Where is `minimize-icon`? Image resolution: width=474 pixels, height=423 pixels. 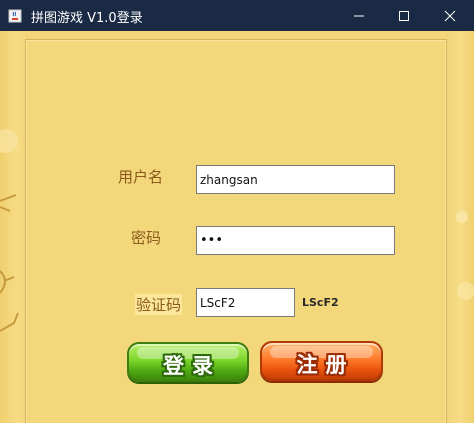 minimize-icon is located at coordinates (359, 16).